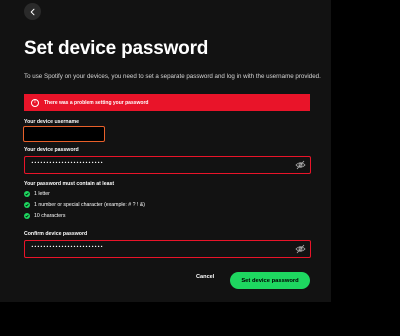  I want to click on back-button, so click(32, 11).